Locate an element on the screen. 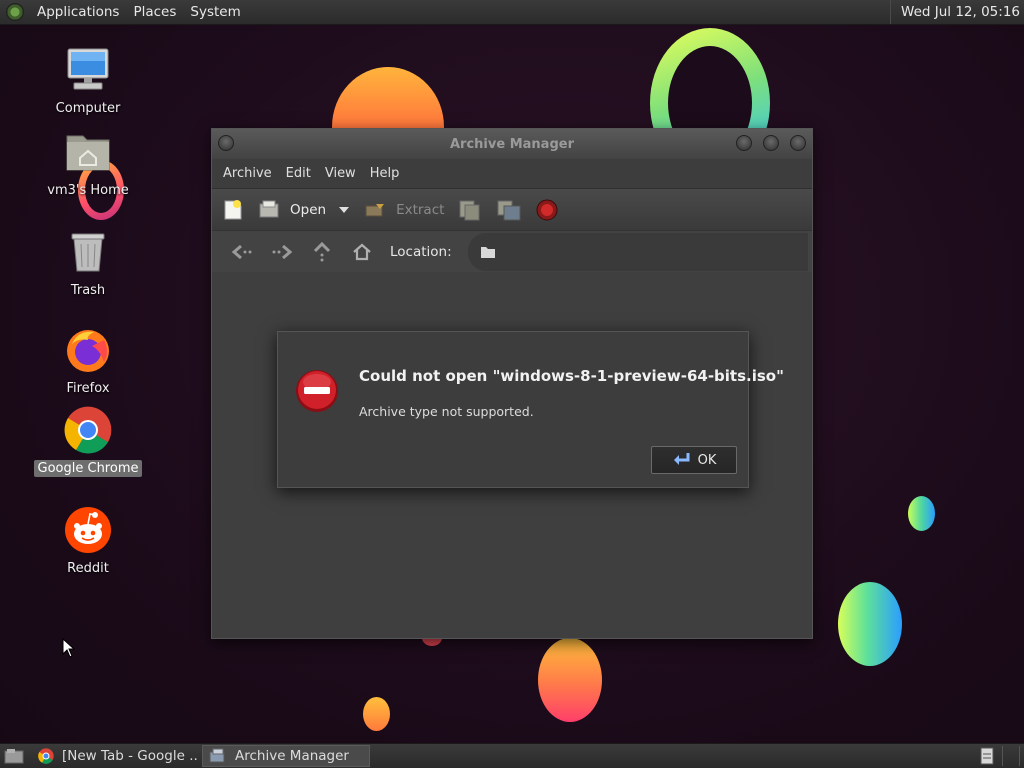 The image size is (1024, 768). ok-button: OK is located at coordinates (694, 460).